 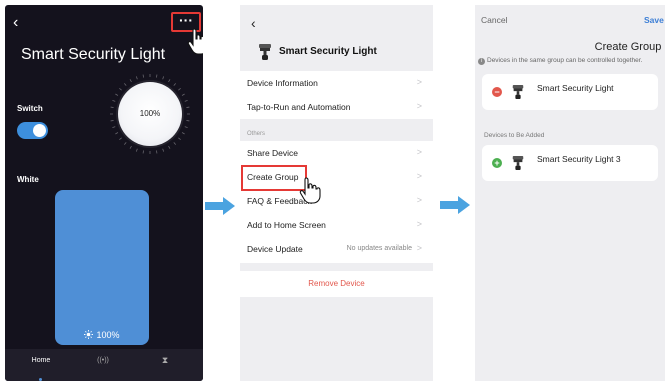 What do you see at coordinates (336, 249) in the screenshot?
I see `menu-device-update: Device Update No updates available >` at bounding box center [336, 249].